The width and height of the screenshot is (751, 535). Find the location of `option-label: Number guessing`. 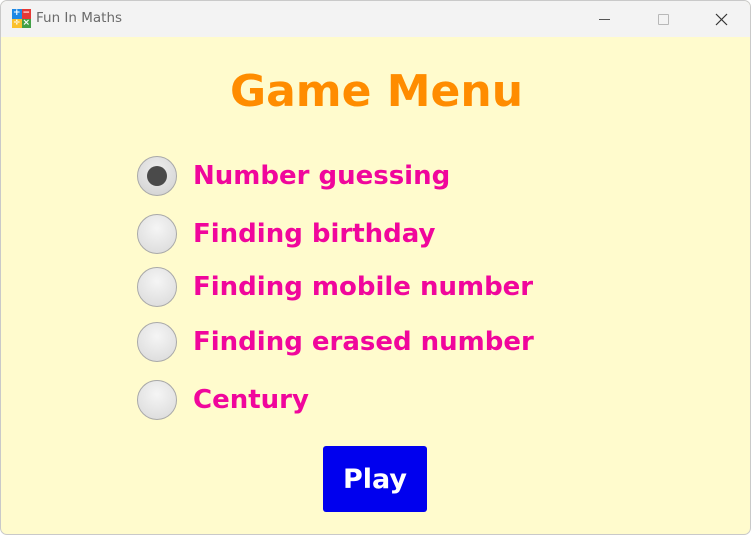

option-label: Number guessing is located at coordinates (322, 176).